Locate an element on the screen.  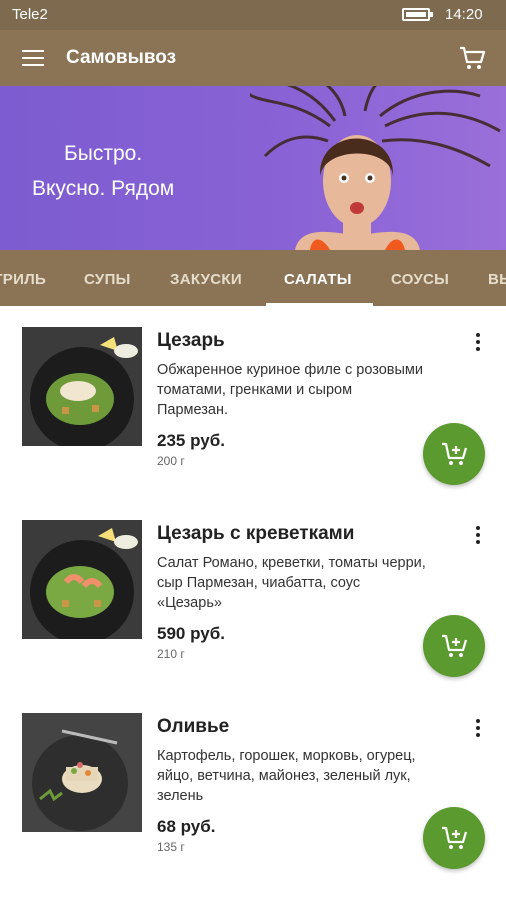
banner-photo is located at coordinates (375, 168).